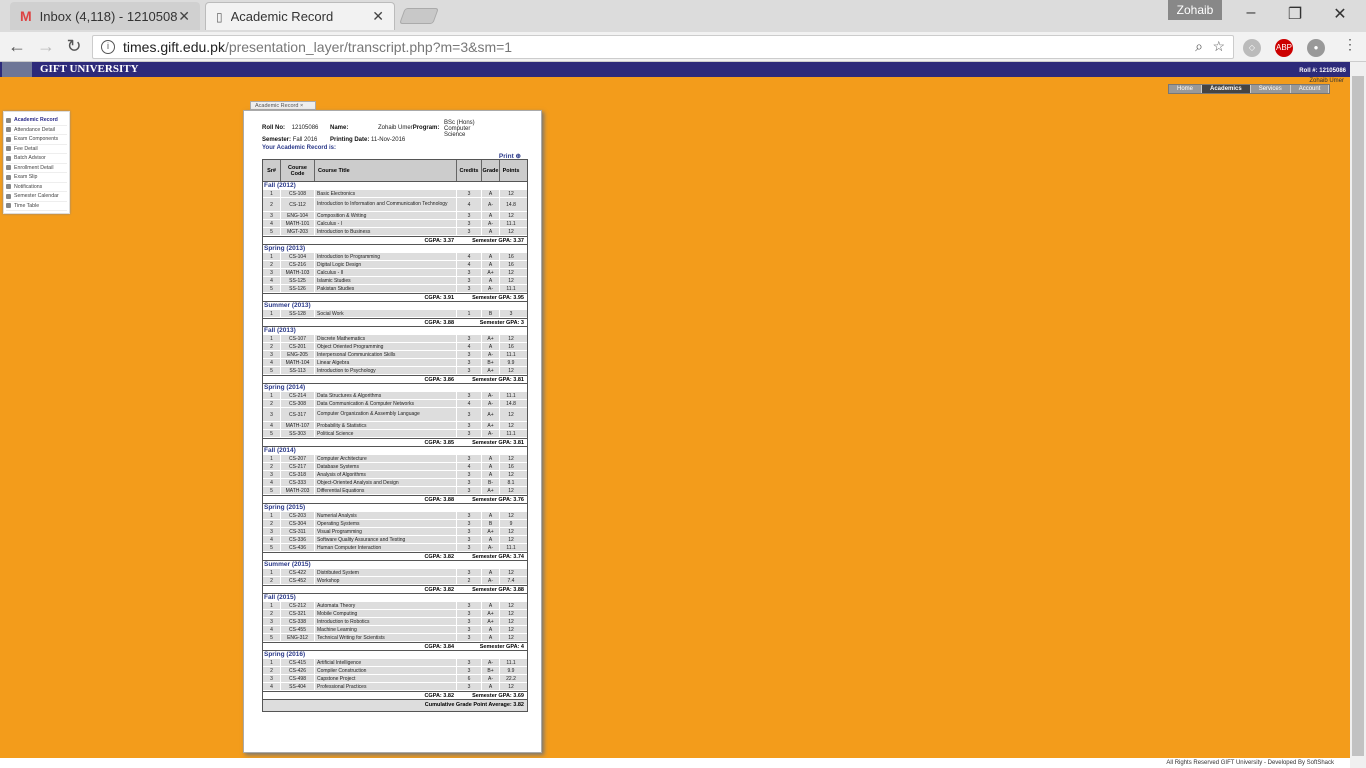 This screenshot has width=1366, height=768. Describe the element at coordinates (36, 130) in the screenshot. I see `sidebar-item: Attendance Detail` at that location.